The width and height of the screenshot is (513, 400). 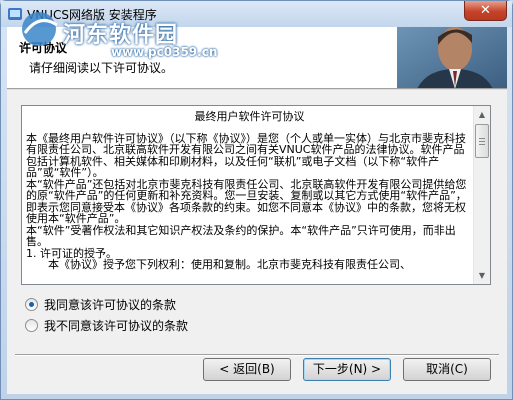 What do you see at coordinates (229, 264) in the screenshot?
I see `license-paragraph: 本《协议》授予您下列权利：使用和复制。北京市斐克科技有限责任公司、` at bounding box center [229, 264].